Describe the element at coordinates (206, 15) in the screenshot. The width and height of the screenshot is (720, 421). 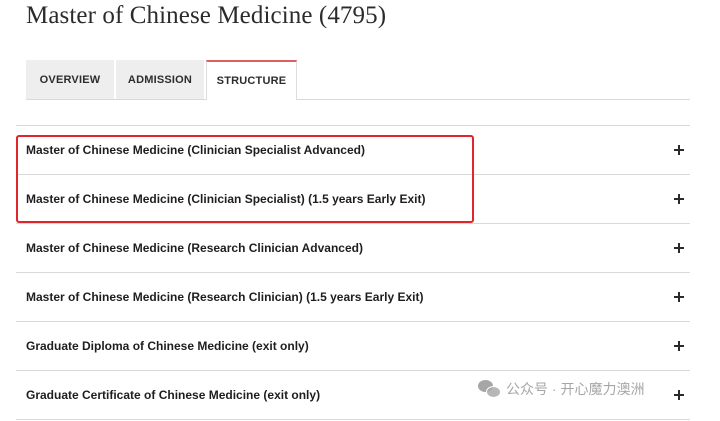
I see `page-title: Master of Chinese Medicine (4795)` at that location.